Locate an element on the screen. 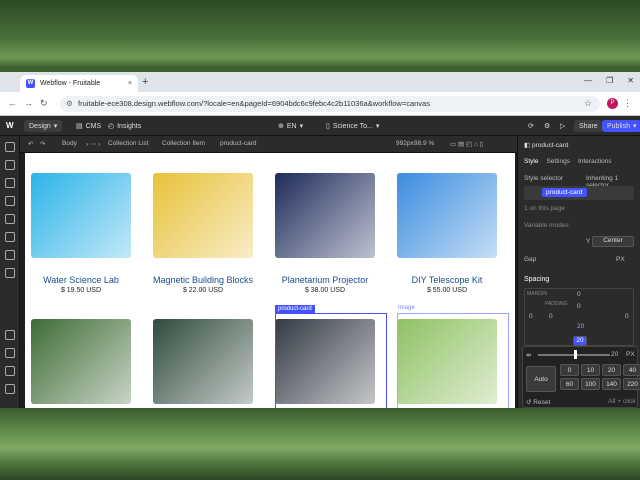 The width and height of the screenshot is (640, 480). product-price: $ 55.00 USD is located at coordinates (447, 290).